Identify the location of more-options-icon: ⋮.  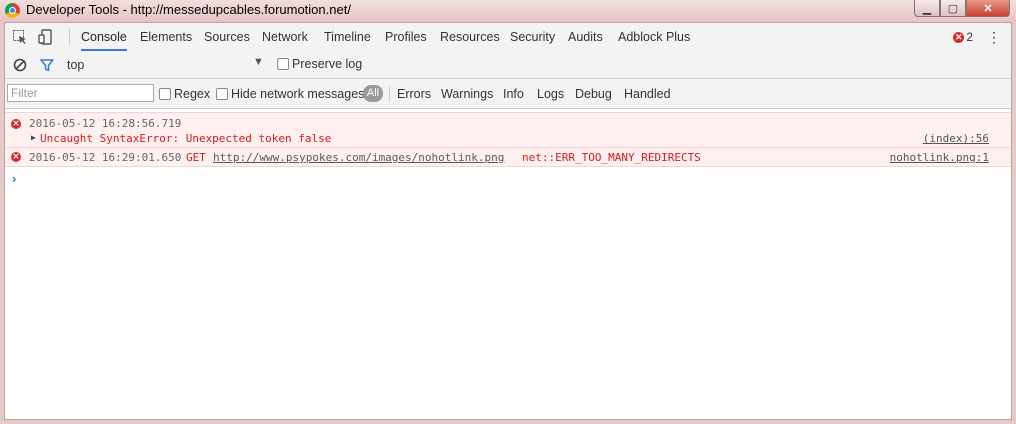
(994, 37).